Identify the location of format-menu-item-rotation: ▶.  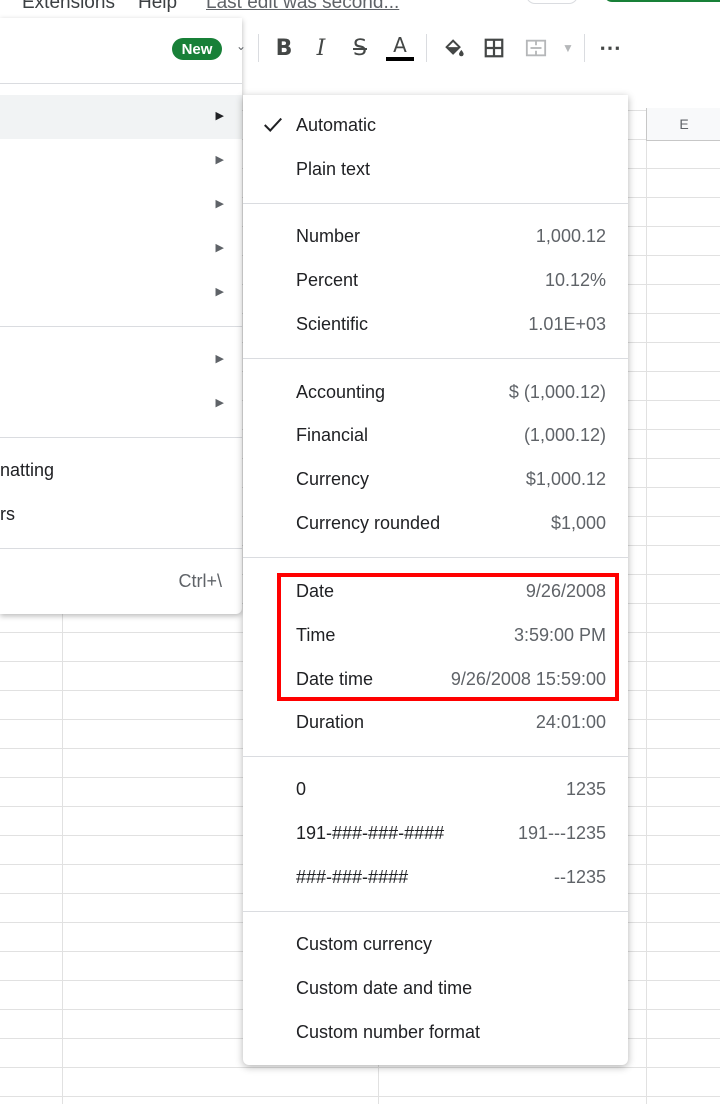
(121, 293).